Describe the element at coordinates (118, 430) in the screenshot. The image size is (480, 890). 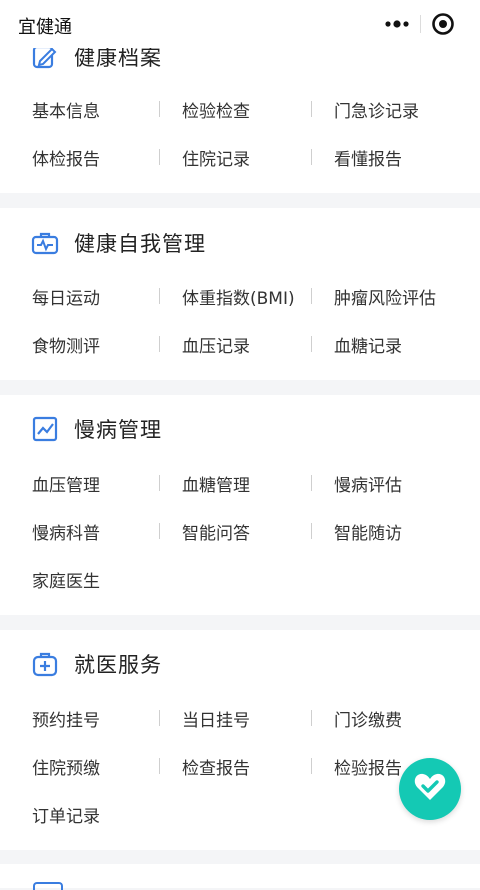
I see `card-title: 慢病管理` at that location.